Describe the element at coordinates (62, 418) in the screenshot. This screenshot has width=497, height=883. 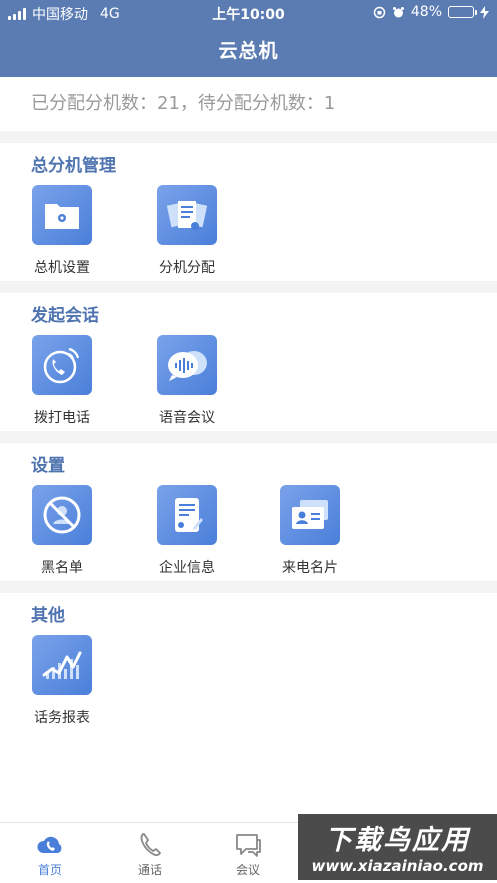
I see `tile-label: 拨打电话` at that location.